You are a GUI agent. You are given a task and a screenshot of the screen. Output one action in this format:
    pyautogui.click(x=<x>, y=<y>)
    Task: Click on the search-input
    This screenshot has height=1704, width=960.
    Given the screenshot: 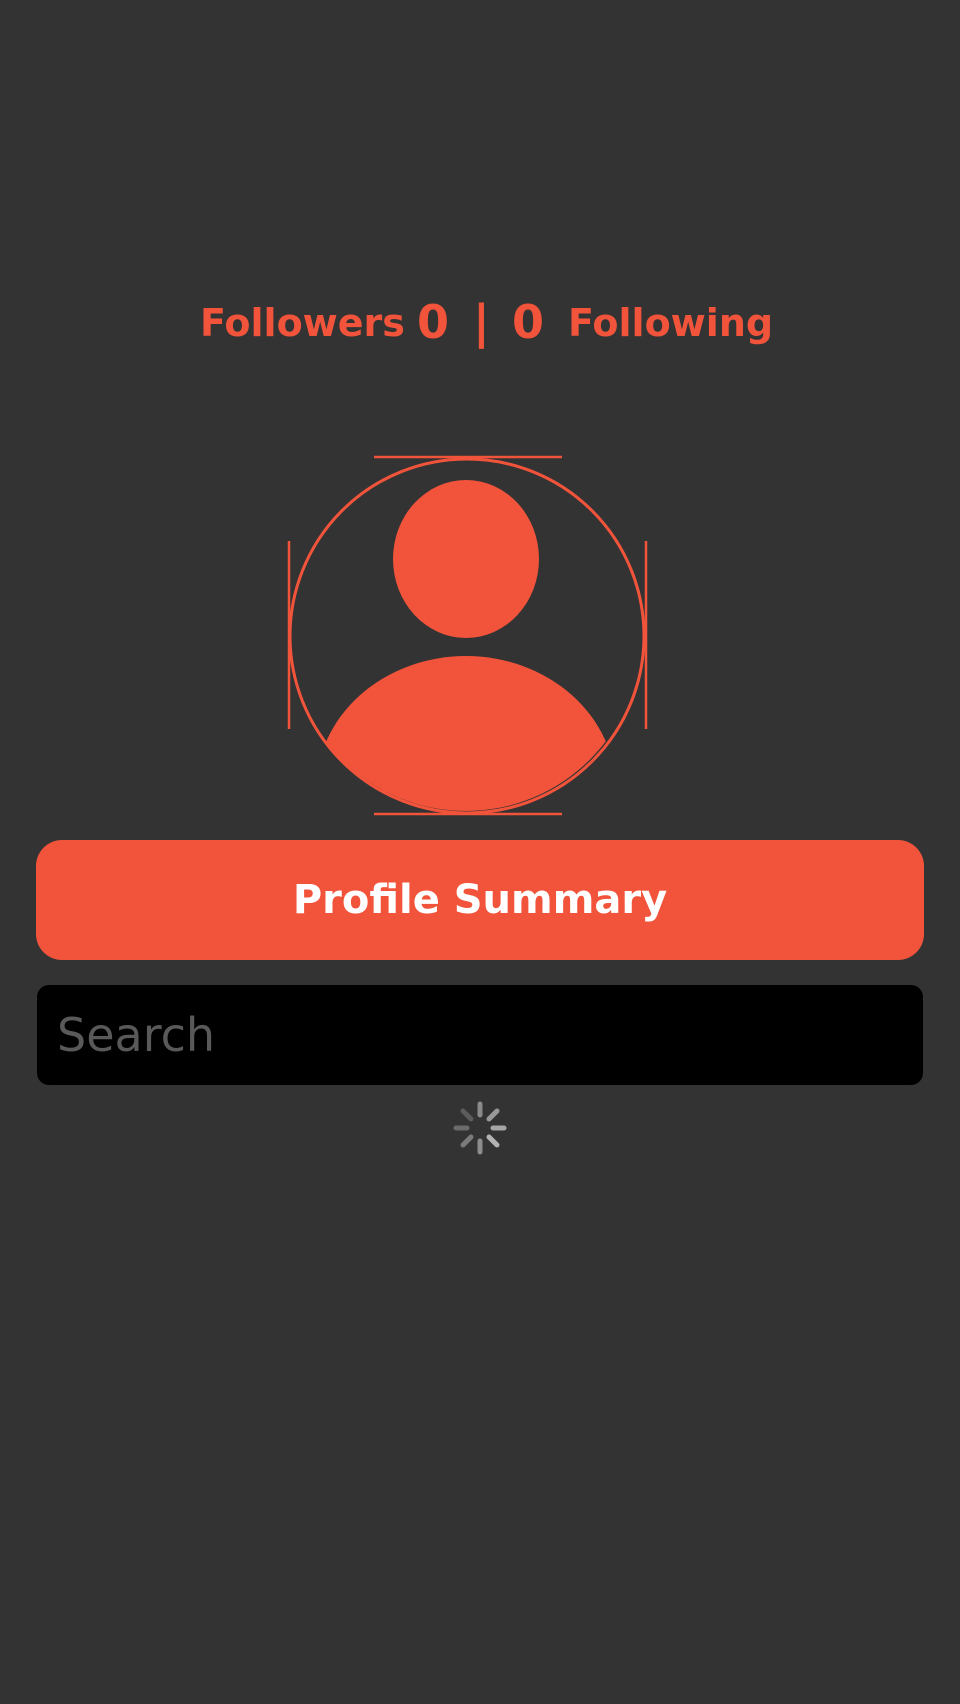 What is the action you would take?
    pyautogui.click(x=480, y=1035)
    